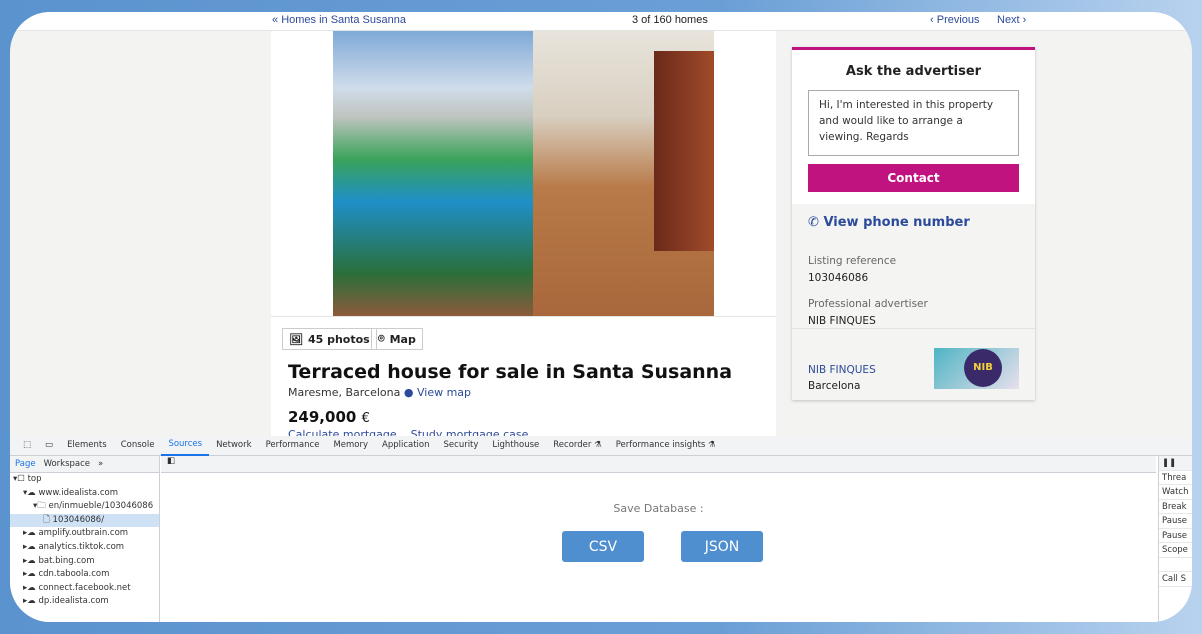 The height and width of the screenshot is (634, 1202). What do you see at coordinates (34, 479) in the screenshot?
I see `tree-item-label: top` at bounding box center [34, 479].